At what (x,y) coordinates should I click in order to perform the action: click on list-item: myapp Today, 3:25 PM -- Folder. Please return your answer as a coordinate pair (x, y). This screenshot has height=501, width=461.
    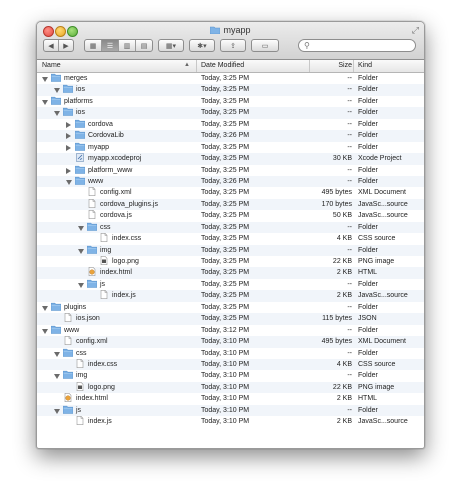
    Looking at the image, I should click on (230, 147).